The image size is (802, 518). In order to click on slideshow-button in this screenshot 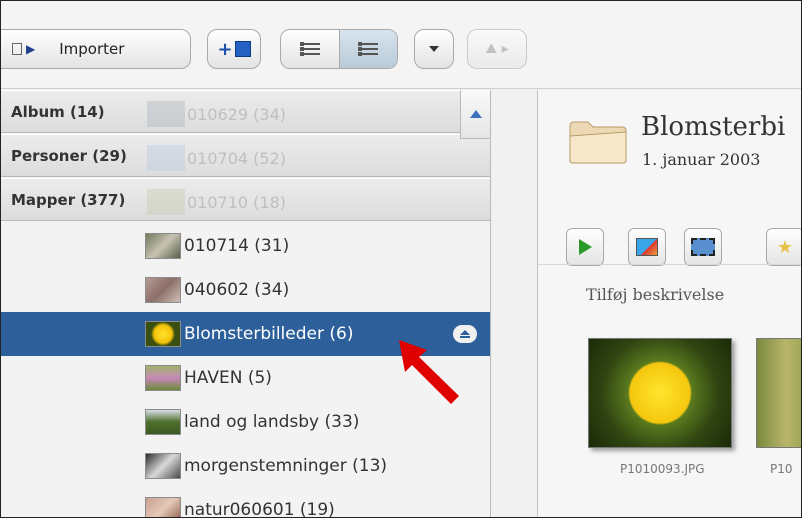, I will do `click(585, 247)`.